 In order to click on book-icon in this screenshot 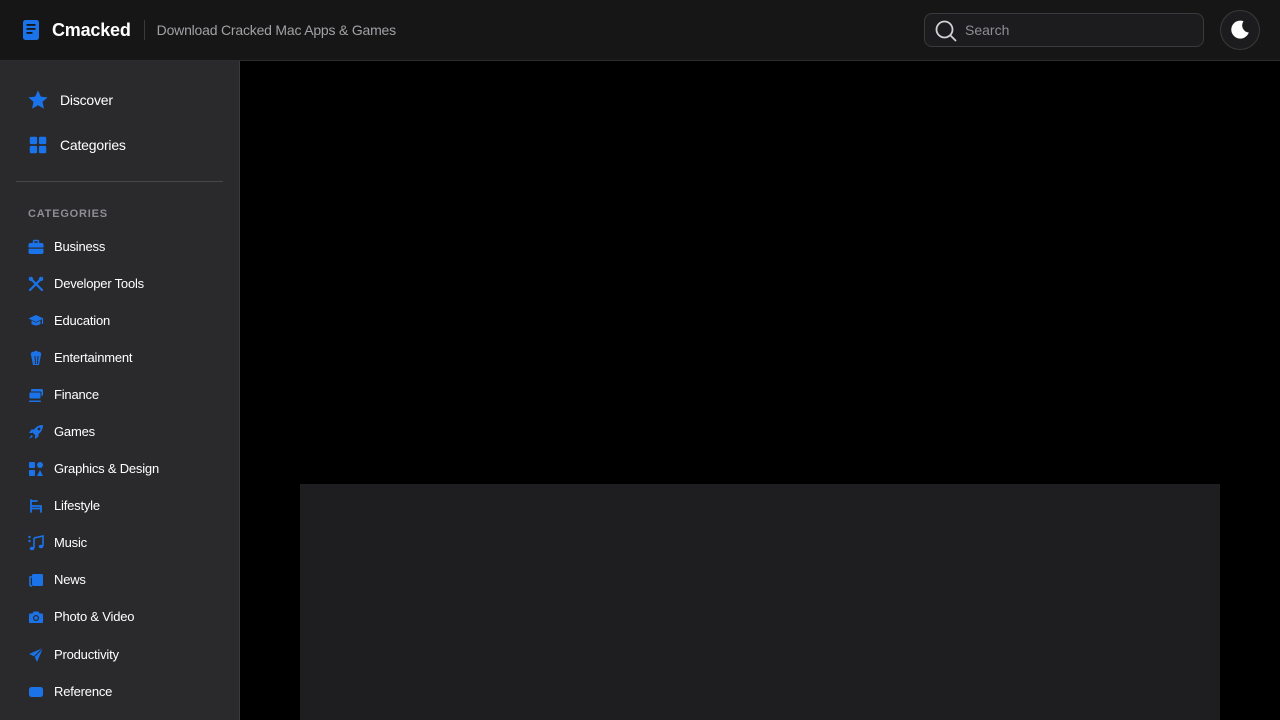, I will do `click(36, 692)`.